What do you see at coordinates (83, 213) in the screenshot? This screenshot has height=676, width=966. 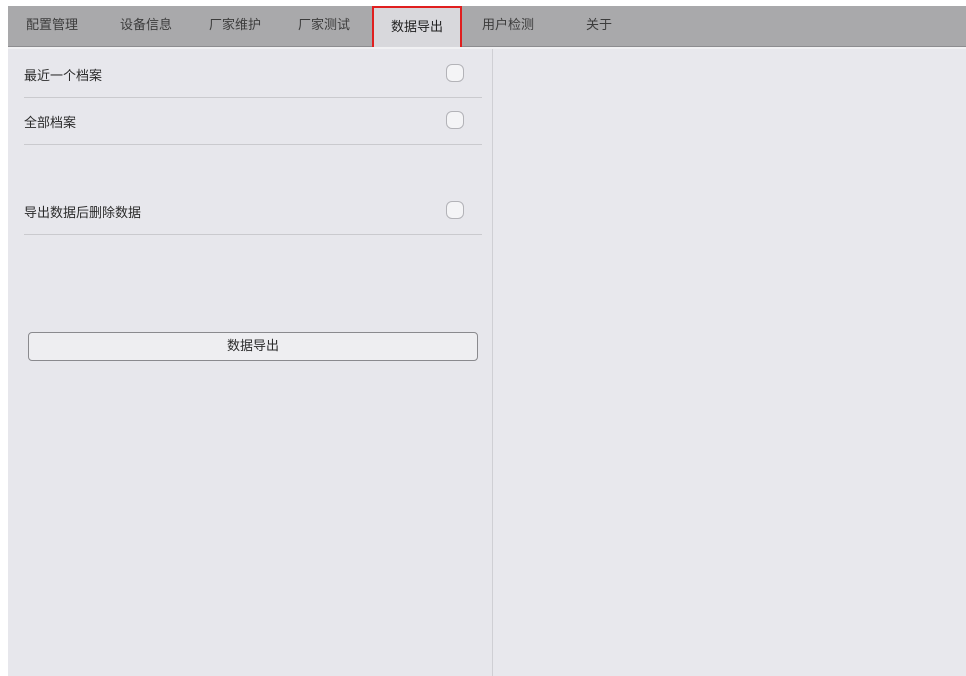 I see `delete-after-export-label: 导出数据后删除数据` at bounding box center [83, 213].